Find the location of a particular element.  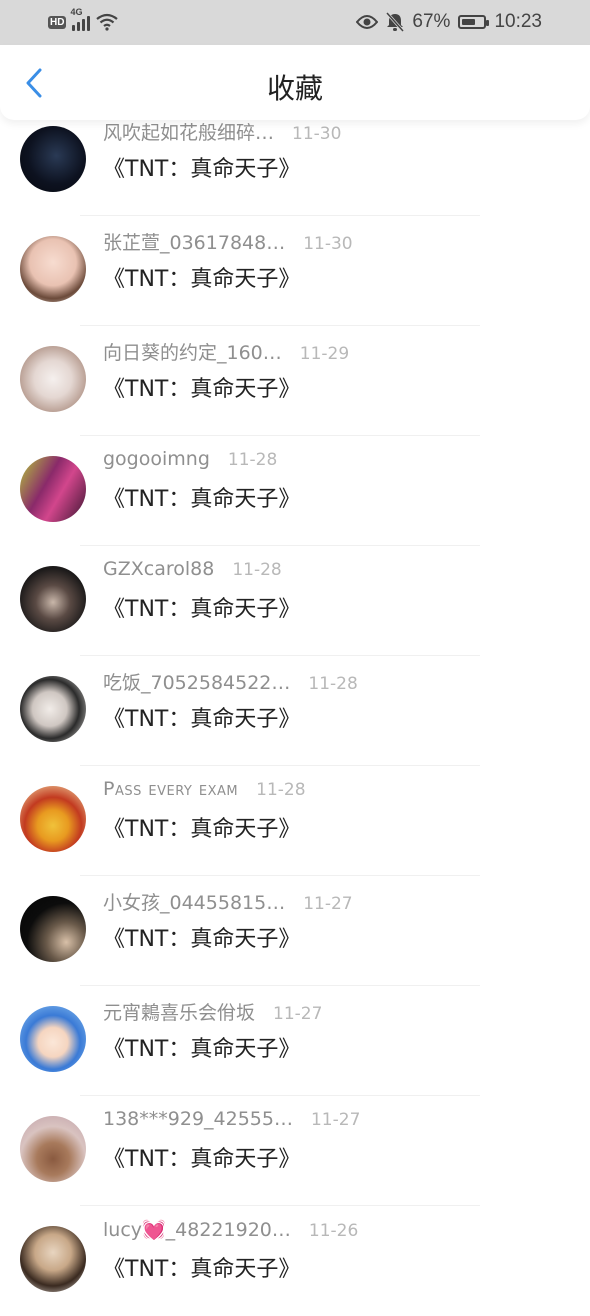

list-item: 138***929_42555… 11-27 《TNT：真命天子》 is located at coordinates (295, 1151).